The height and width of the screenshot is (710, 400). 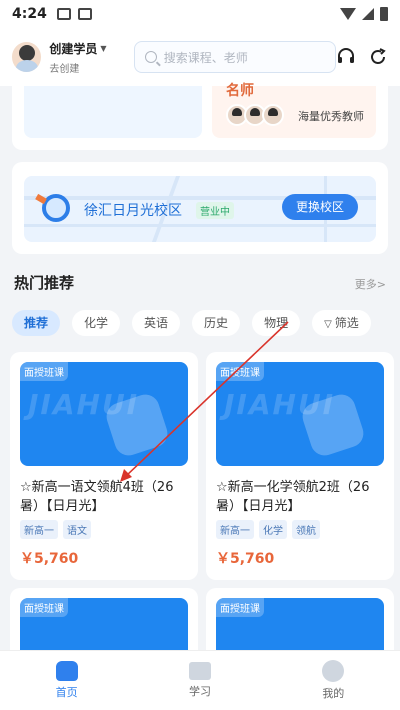 I want to click on caret-down-icon: ▼, so click(x=103, y=48).